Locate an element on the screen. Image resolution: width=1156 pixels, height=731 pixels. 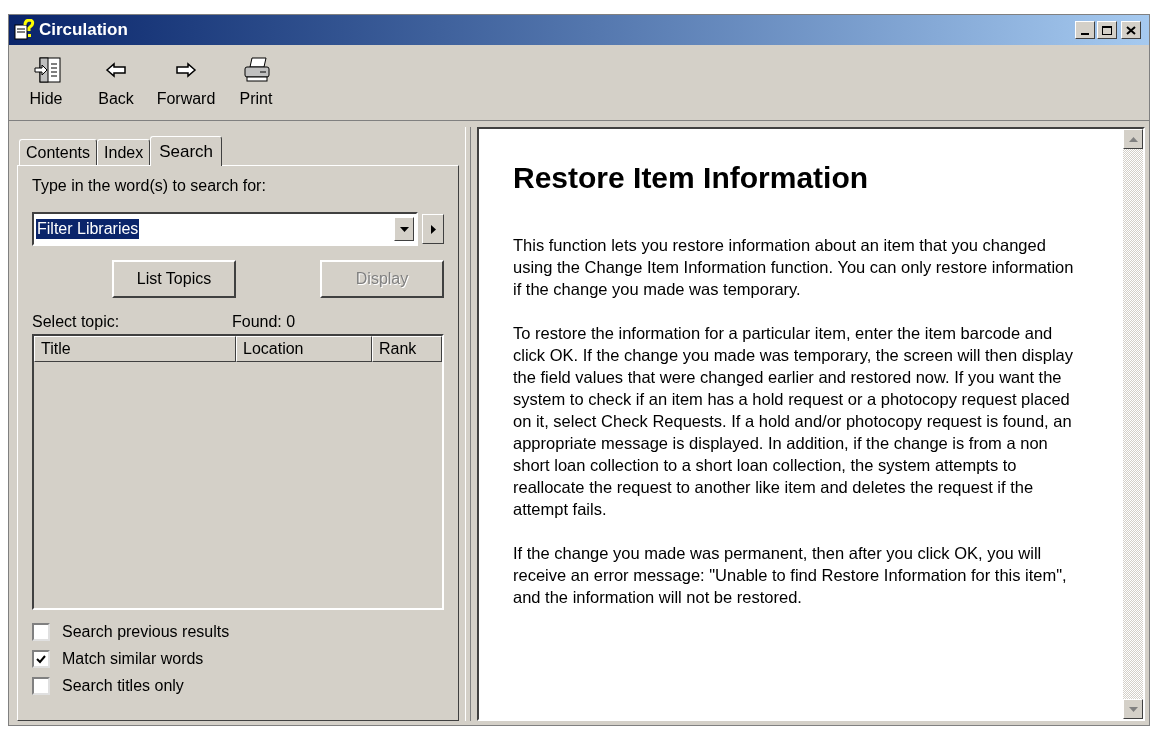
option-checkbox: Match similar words is located at coordinates (238, 659).